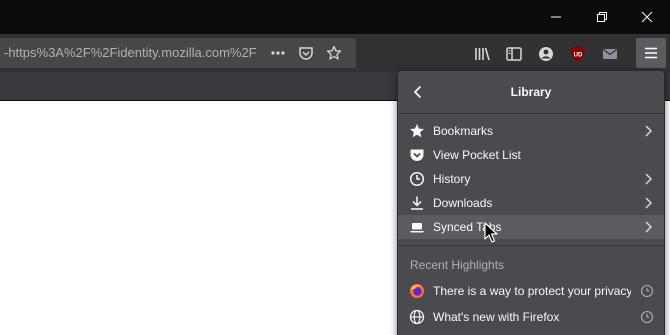 The width and height of the screenshot is (670, 335). Describe the element at coordinates (546, 54) in the screenshot. I see `account-icon` at that location.